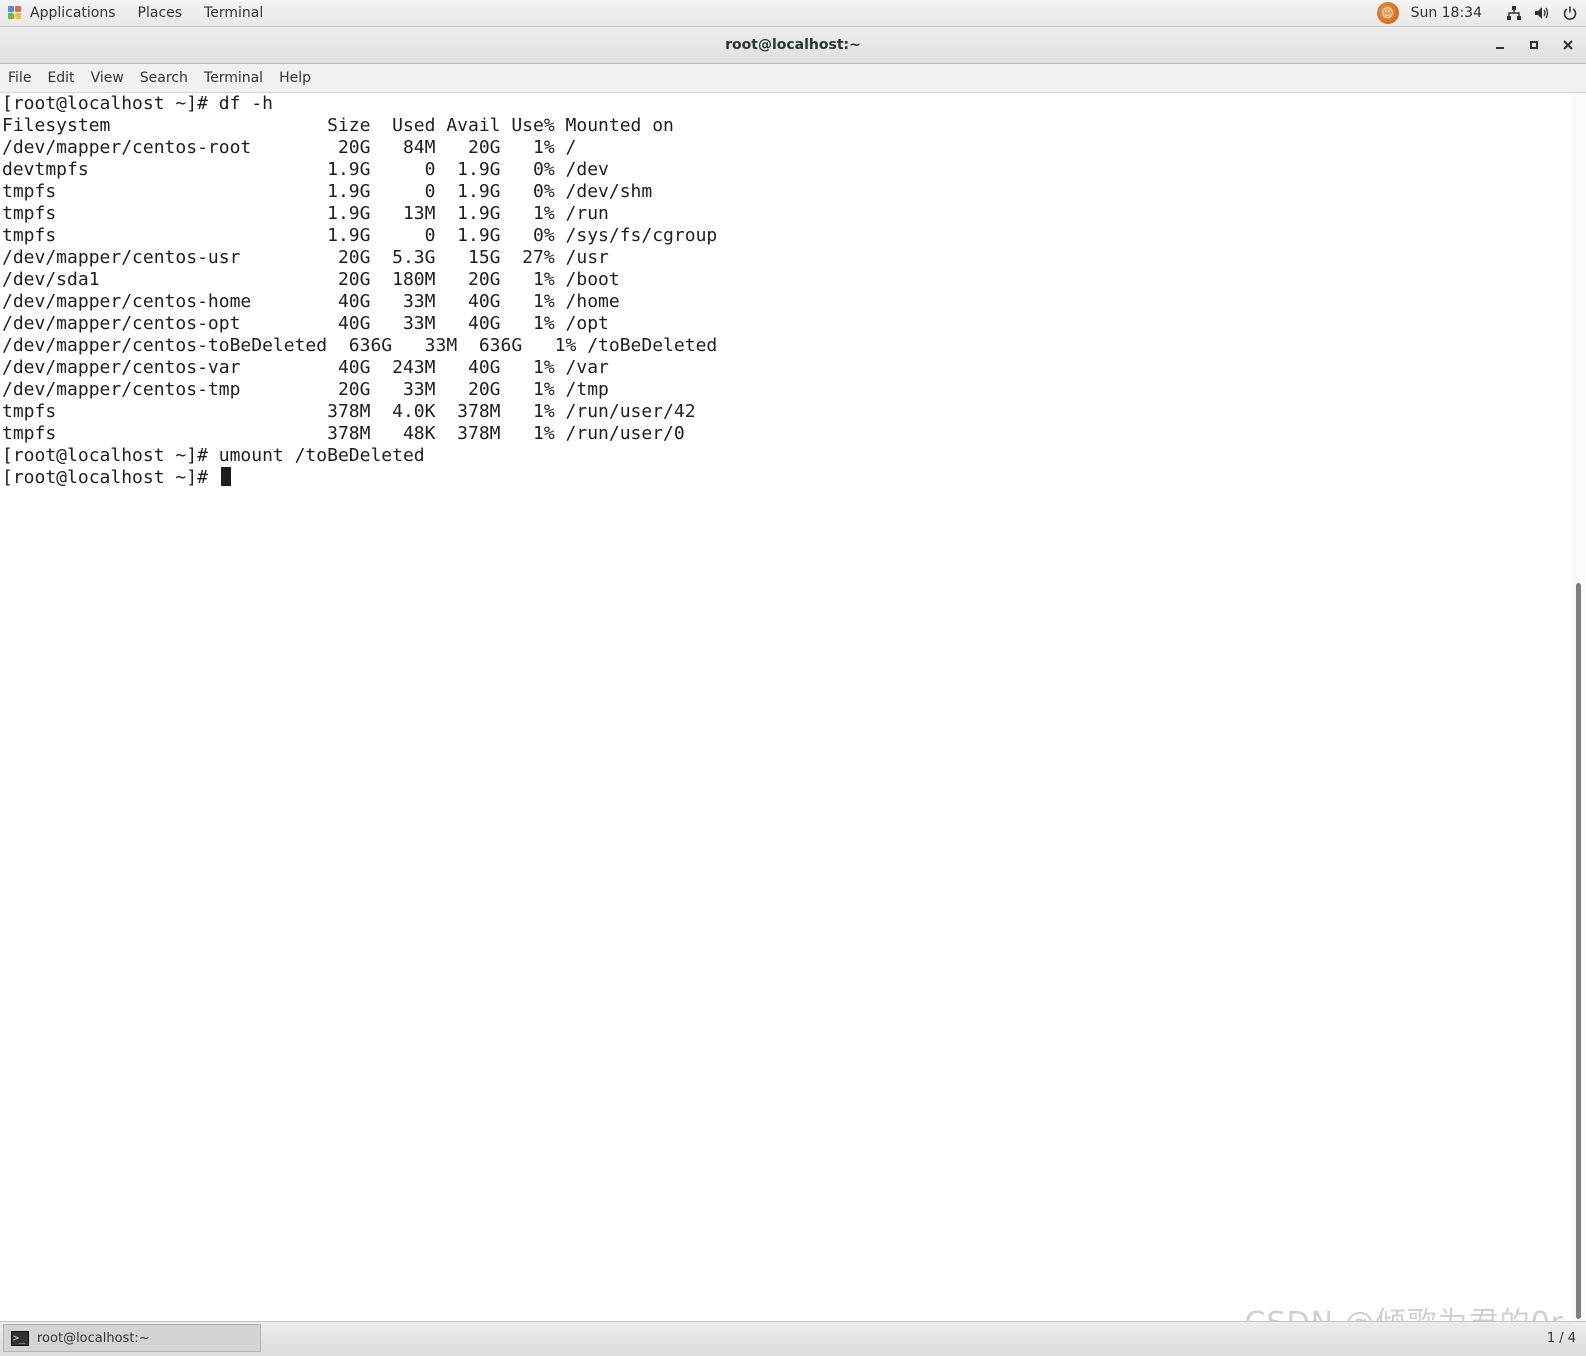  I want to click on terminal-cursor, so click(225, 476).